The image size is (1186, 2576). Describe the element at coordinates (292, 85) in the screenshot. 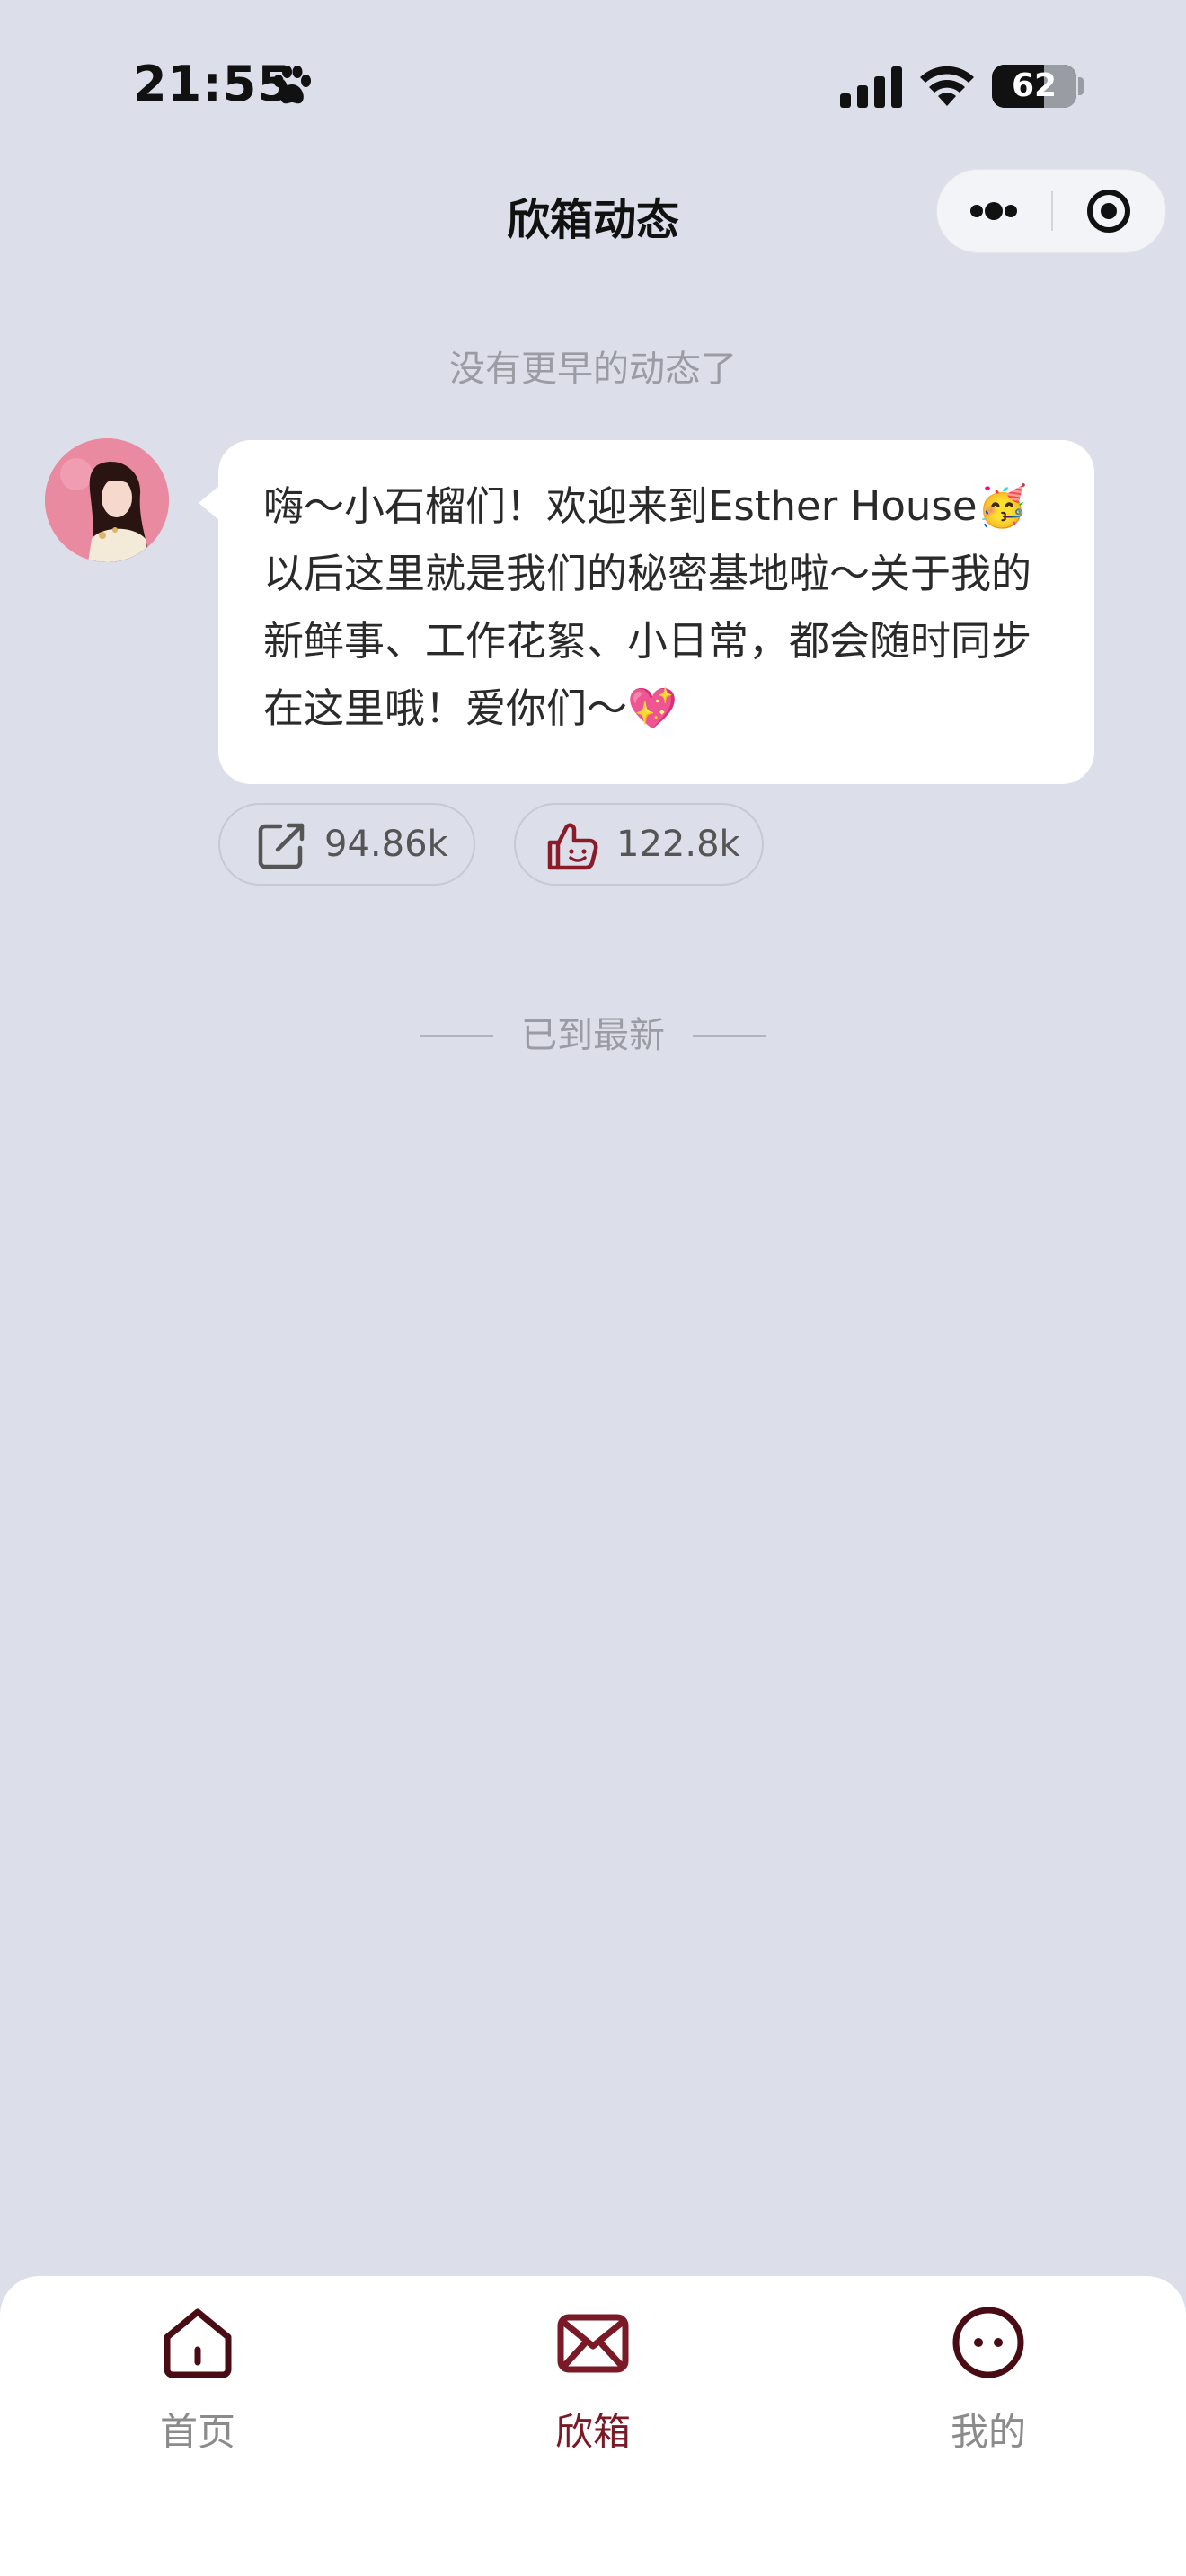

I see `paw-icon` at that location.